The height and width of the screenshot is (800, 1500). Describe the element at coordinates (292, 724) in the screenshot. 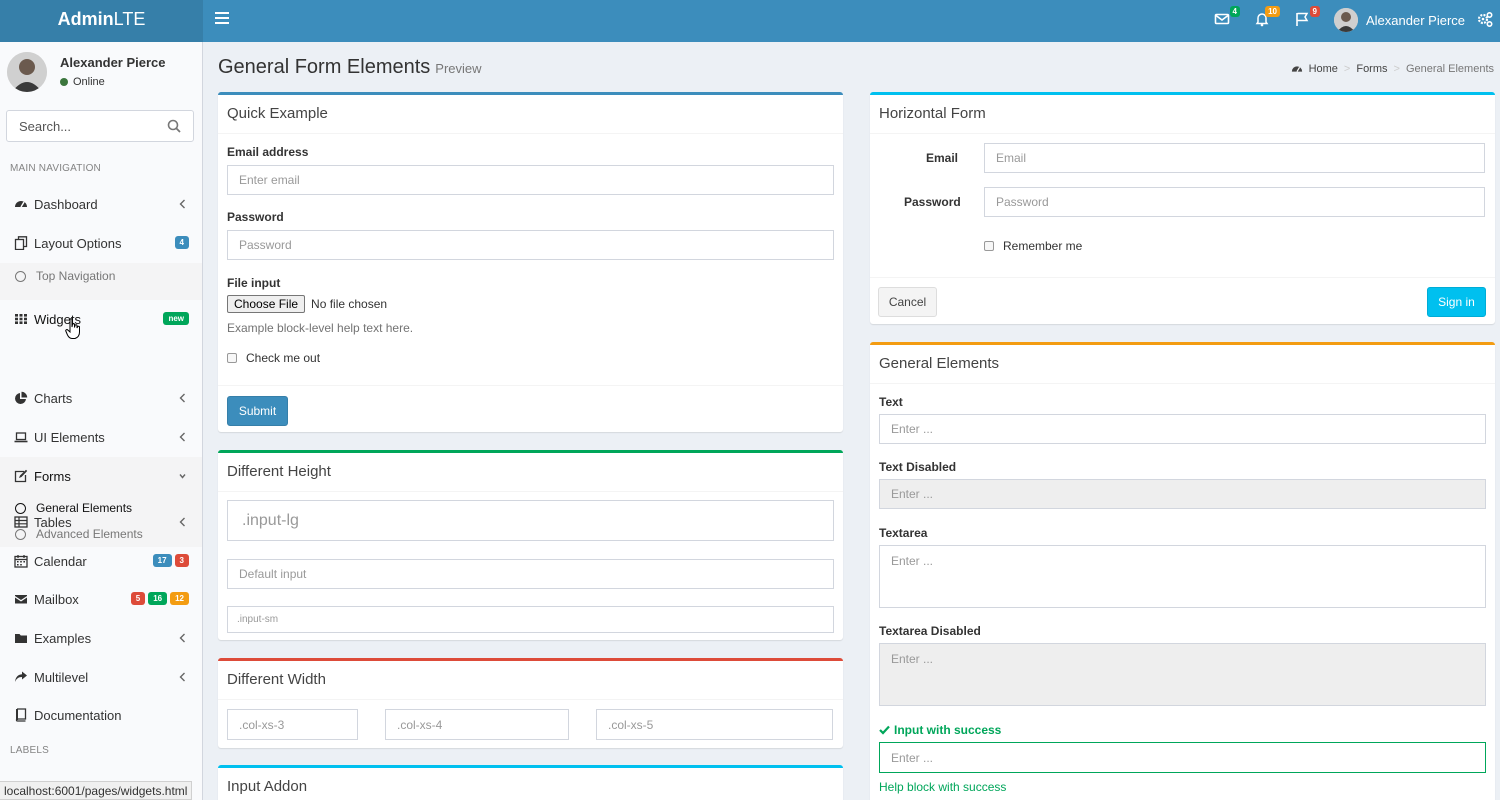

I see `col-xs-3-input` at that location.